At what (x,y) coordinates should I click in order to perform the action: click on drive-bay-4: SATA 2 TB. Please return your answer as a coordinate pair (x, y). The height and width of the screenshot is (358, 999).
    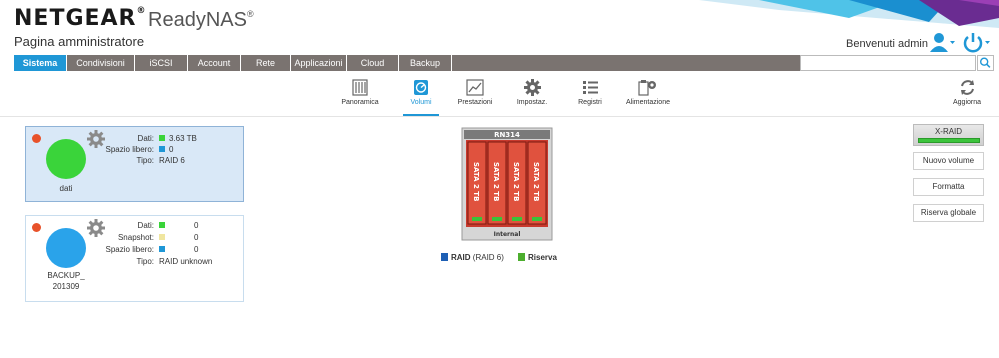
    Looking at the image, I should click on (537, 183).